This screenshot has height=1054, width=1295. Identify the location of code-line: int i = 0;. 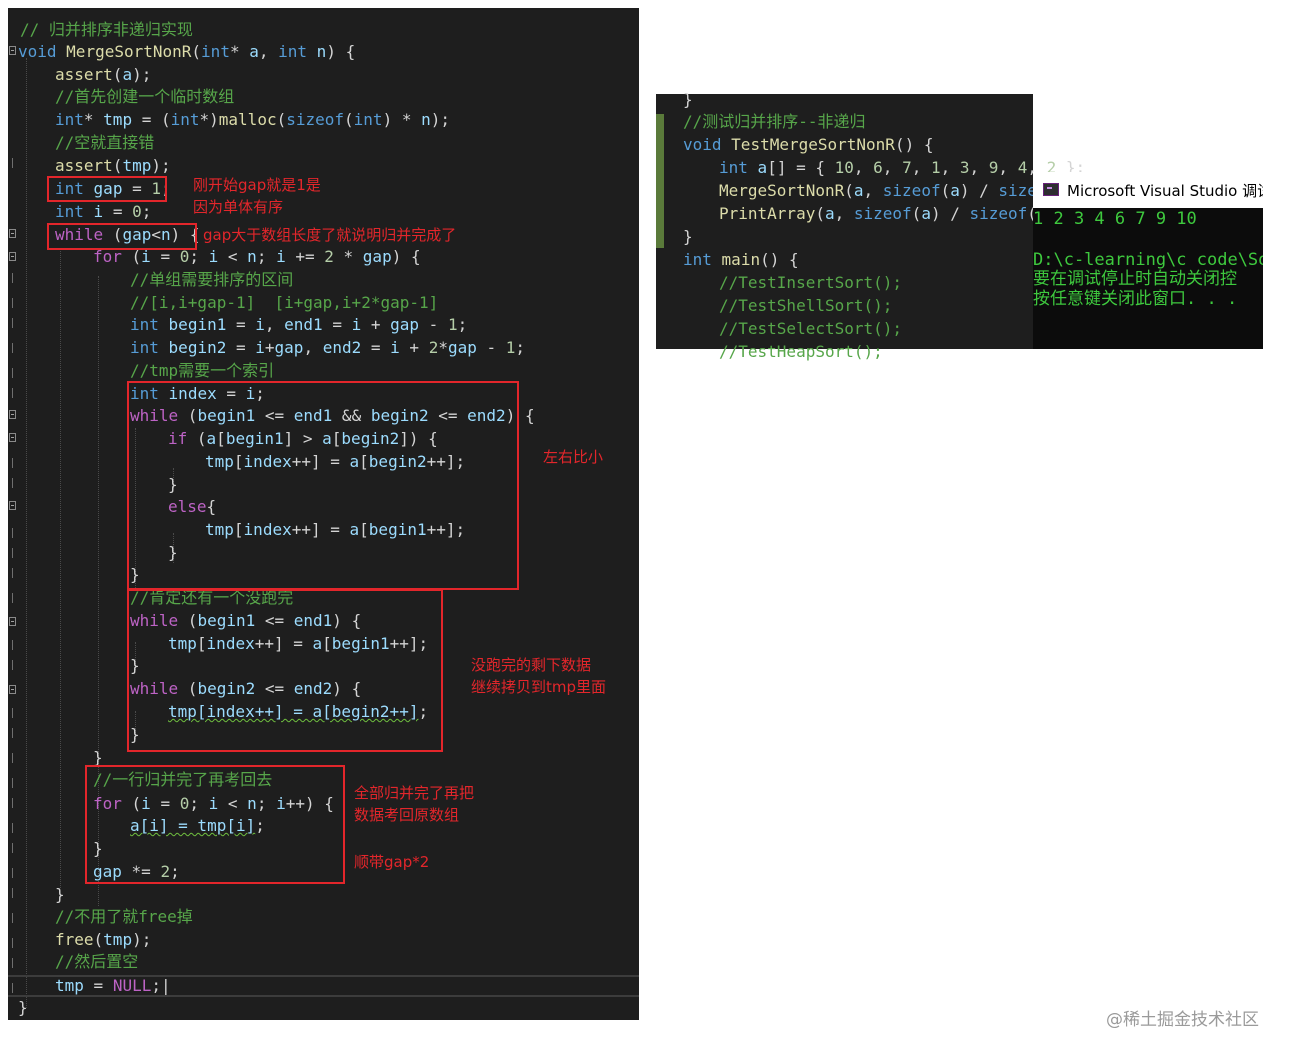
(103, 212).